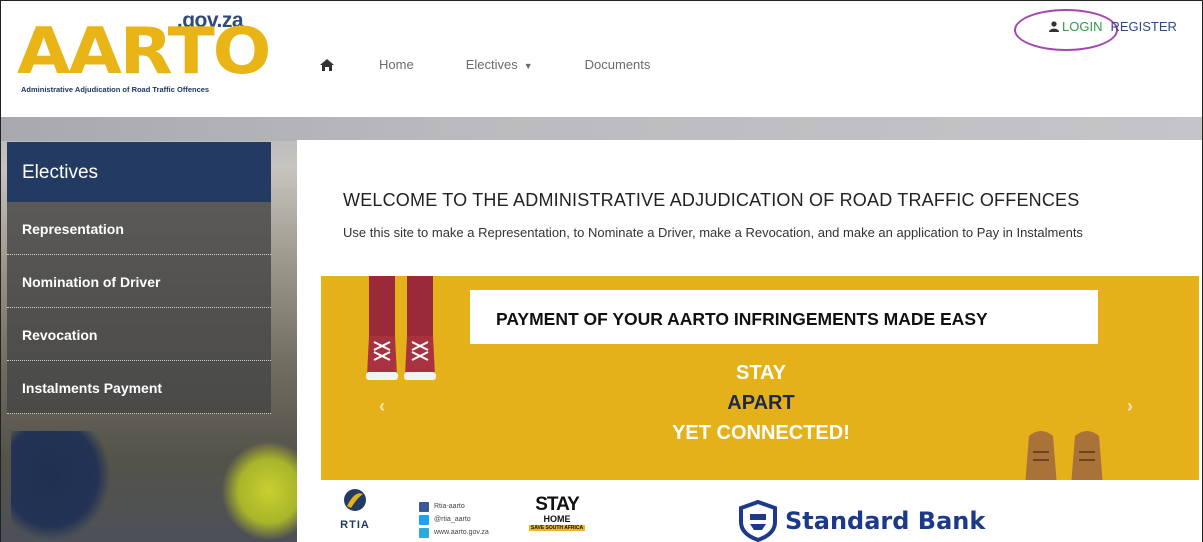 This screenshot has height=542, width=1203. I want to click on sidebar-item-nomination: Nomination of Driver, so click(139, 281).